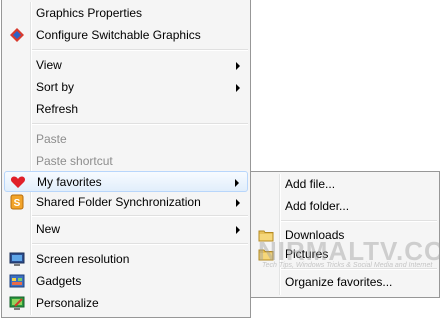 The image size is (440, 318). I want to click on menu-item-graphics-properties: Graphics Properties, so click(126, 13).